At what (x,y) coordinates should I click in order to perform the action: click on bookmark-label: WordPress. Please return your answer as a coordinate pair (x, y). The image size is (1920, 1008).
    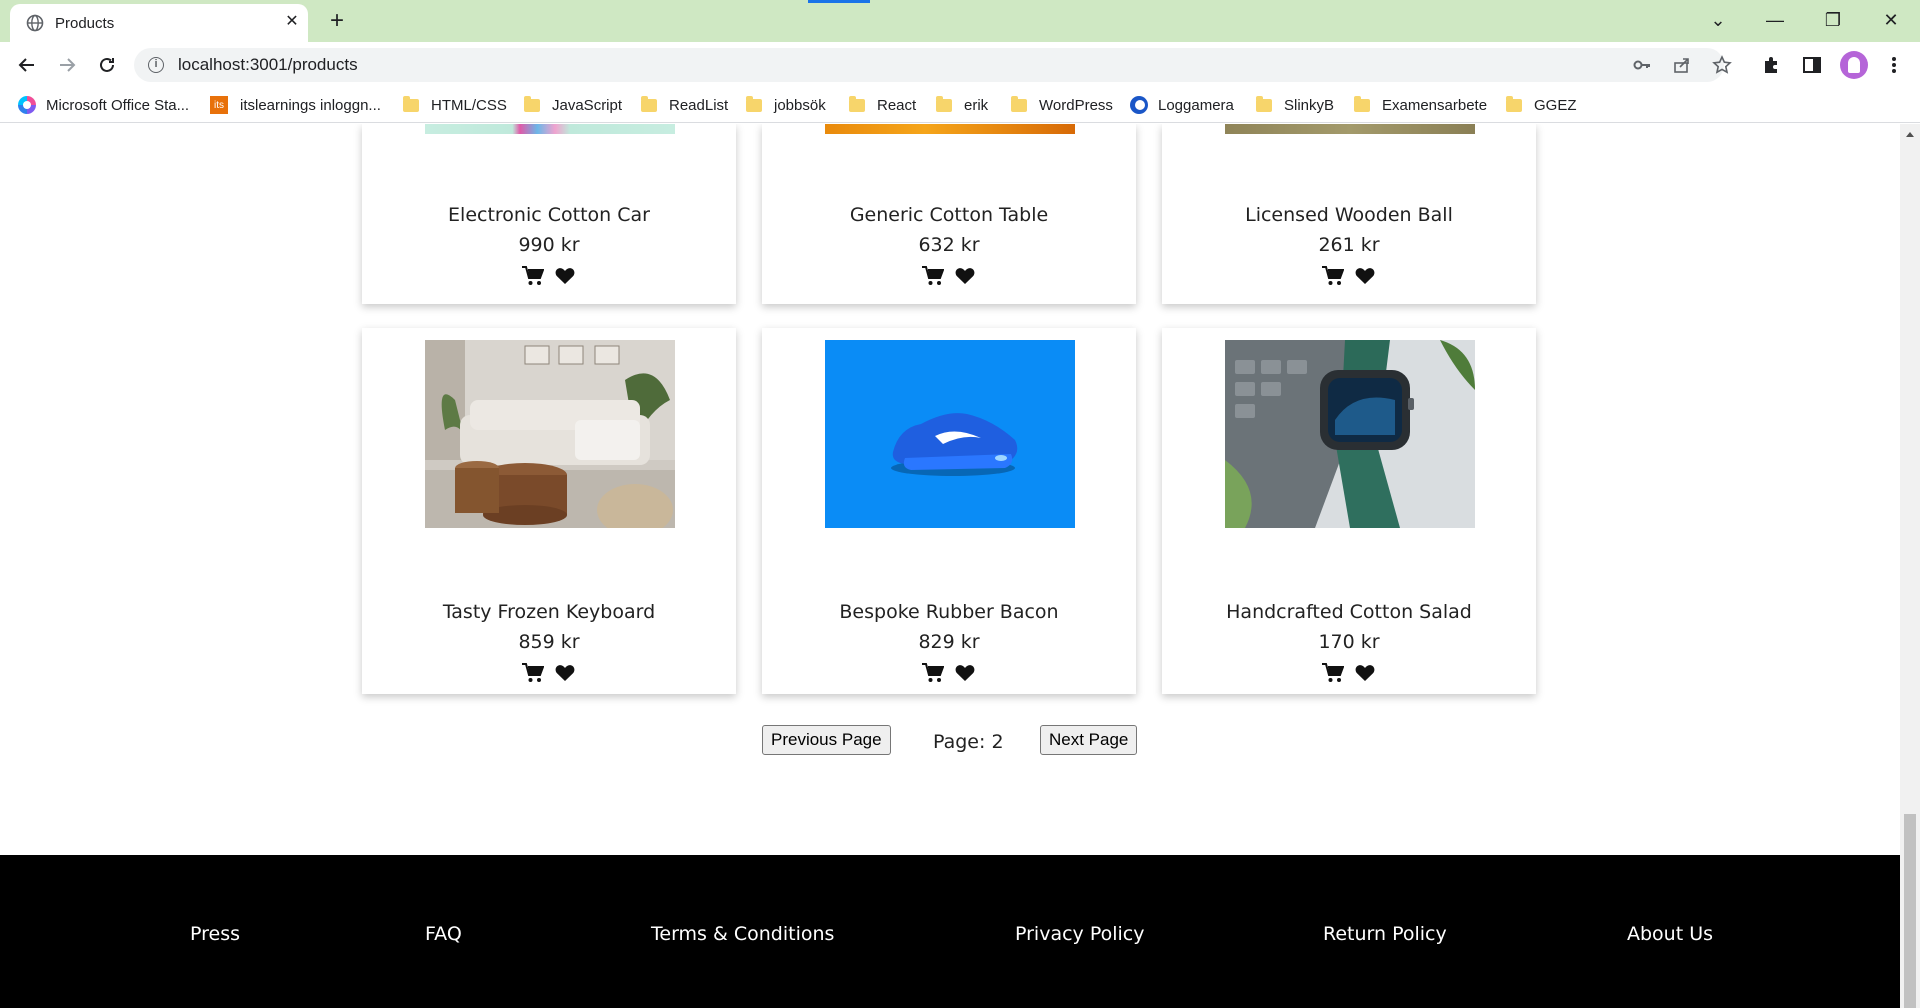
    Looking at the image, I should click on (1076, 105).